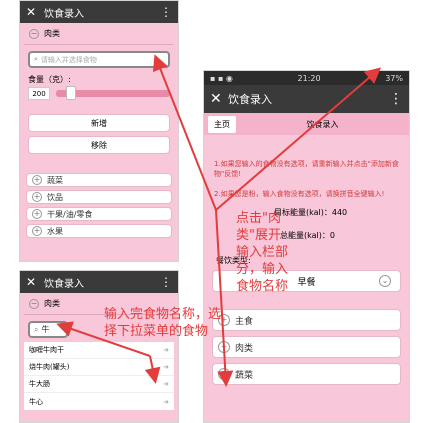 The height and width of the screenshot is (423, 437). What do you see at coordinates (99, 197) in the screenshot?
I see `category-item-drinks: + 饮品` at bounding box center [99, 197].